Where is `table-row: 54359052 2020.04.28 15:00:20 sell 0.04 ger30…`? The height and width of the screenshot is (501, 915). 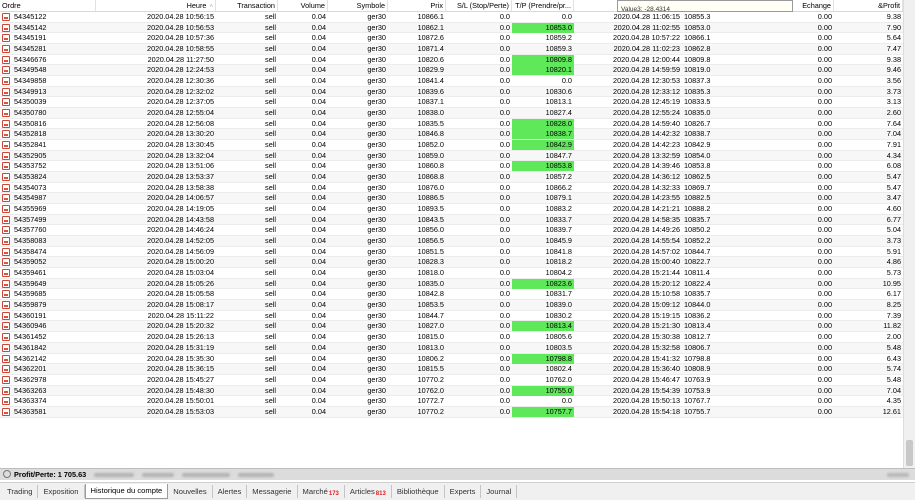
table-row: 54359052 2020.04.28 15:00:20 sell 0.04 ger30… is located at coordinates (451, 263).